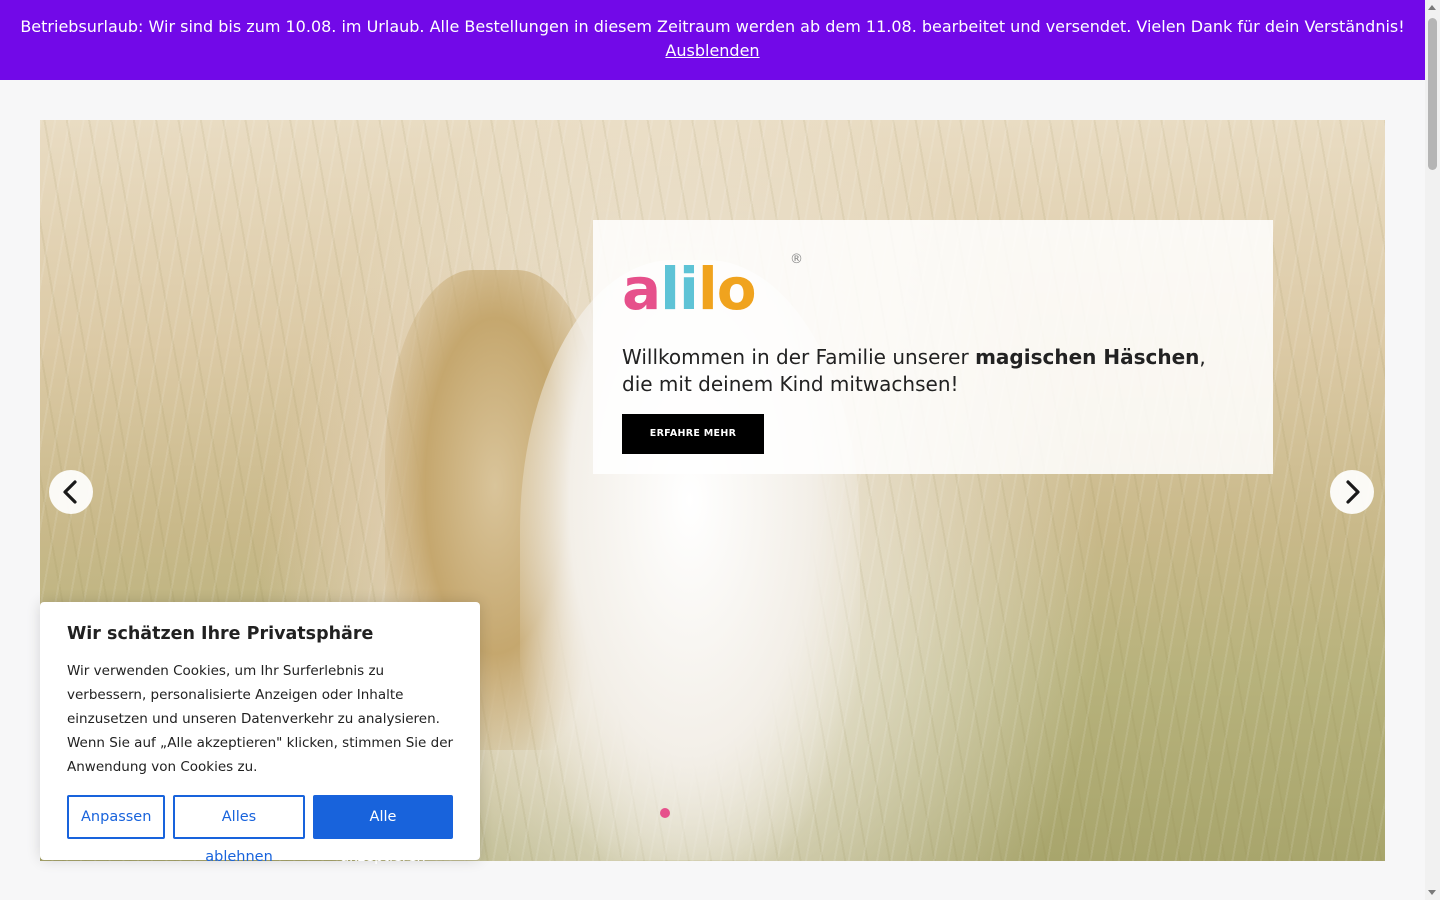 The width and height of the screenshot is (1440, 900). I want to click on slider-prev-button, so click(71, 492).